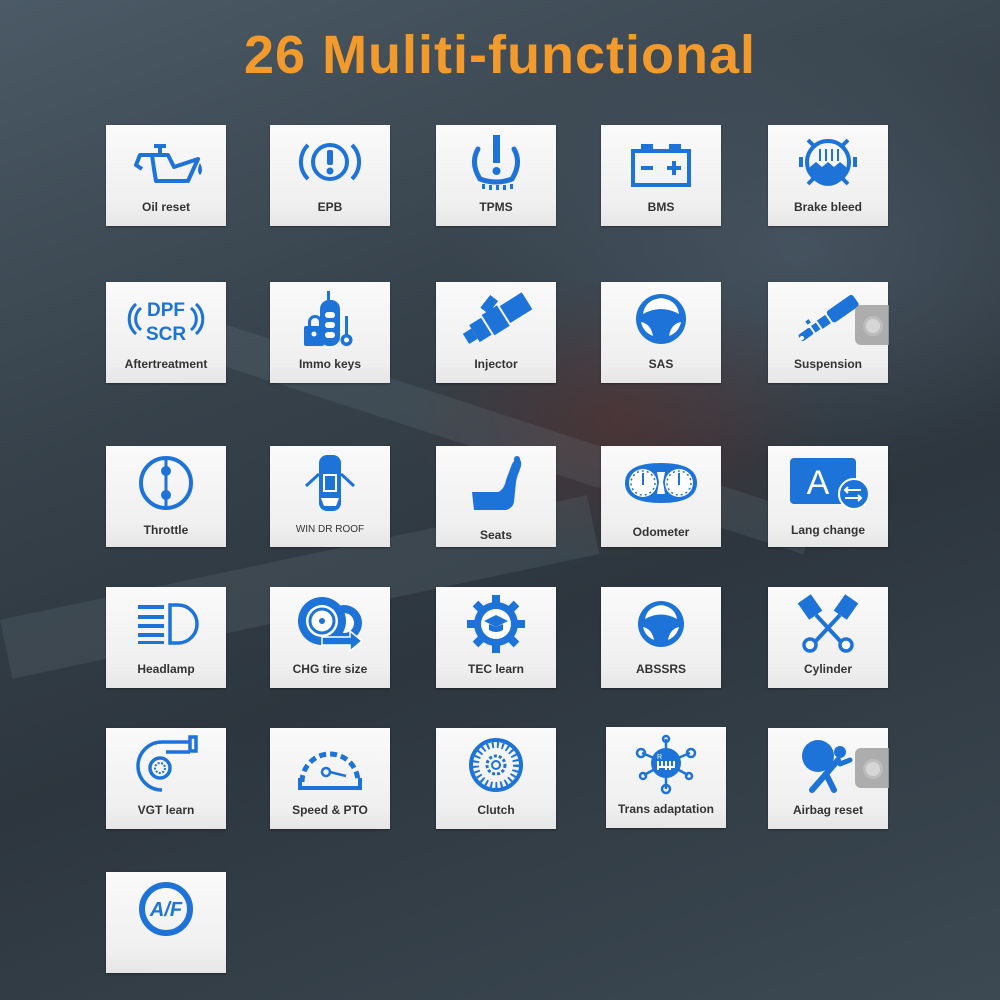  I want to click on function-tile-throttle: Throttle, so click(166, 496).